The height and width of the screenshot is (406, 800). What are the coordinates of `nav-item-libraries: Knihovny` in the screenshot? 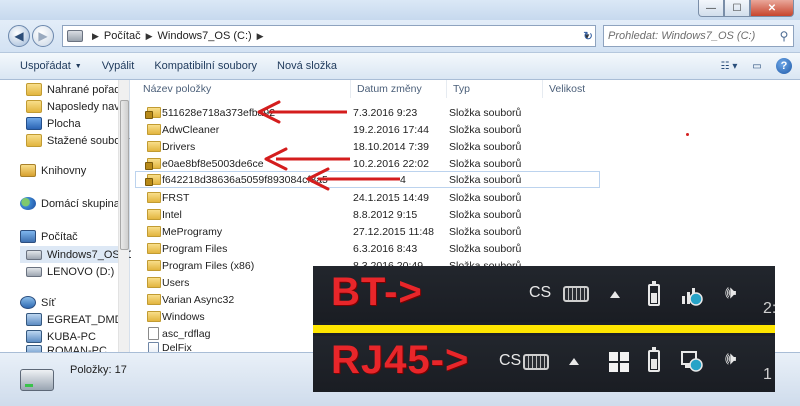 It's located at (53, 170).